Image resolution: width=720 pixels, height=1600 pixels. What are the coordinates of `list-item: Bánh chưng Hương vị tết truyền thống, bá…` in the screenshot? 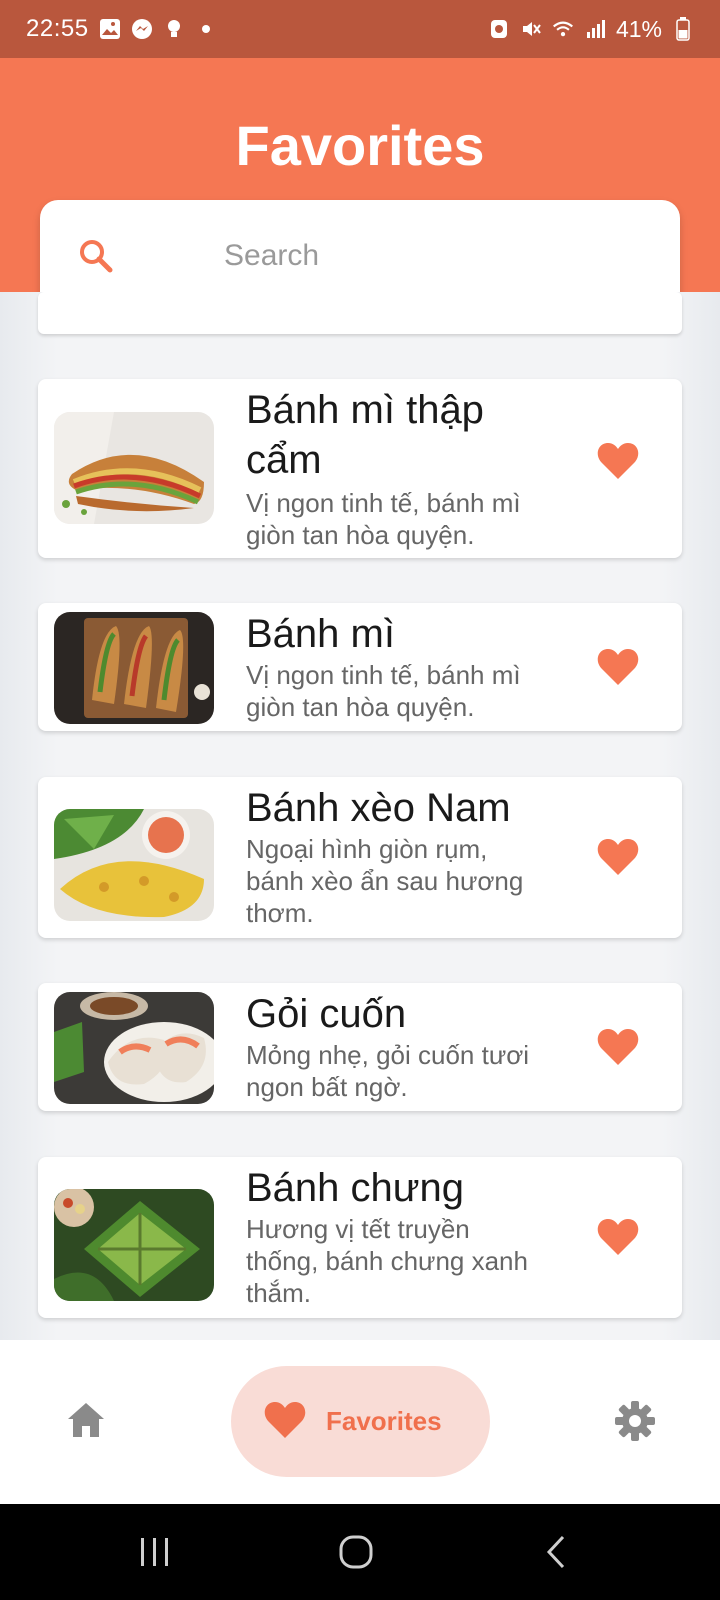 It's located at (360, 1237).